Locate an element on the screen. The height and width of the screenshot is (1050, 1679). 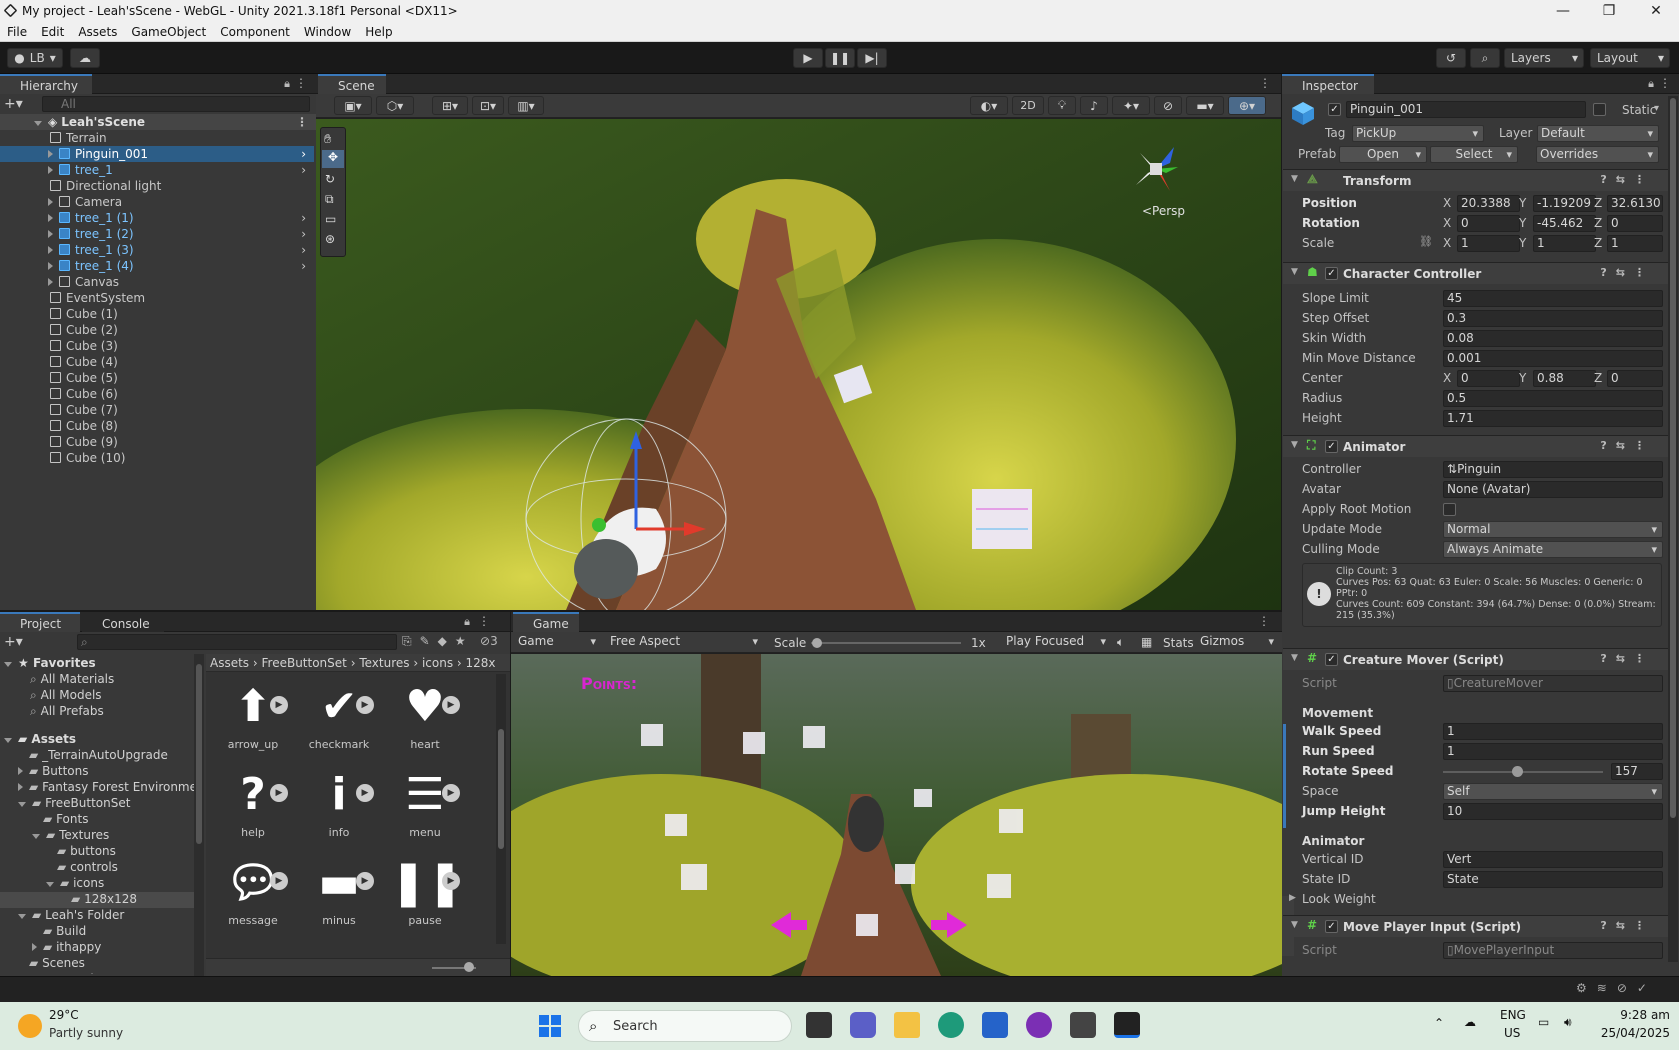
breadcrumb-item: FreeButtonSet is located at coordinates (304, 663).